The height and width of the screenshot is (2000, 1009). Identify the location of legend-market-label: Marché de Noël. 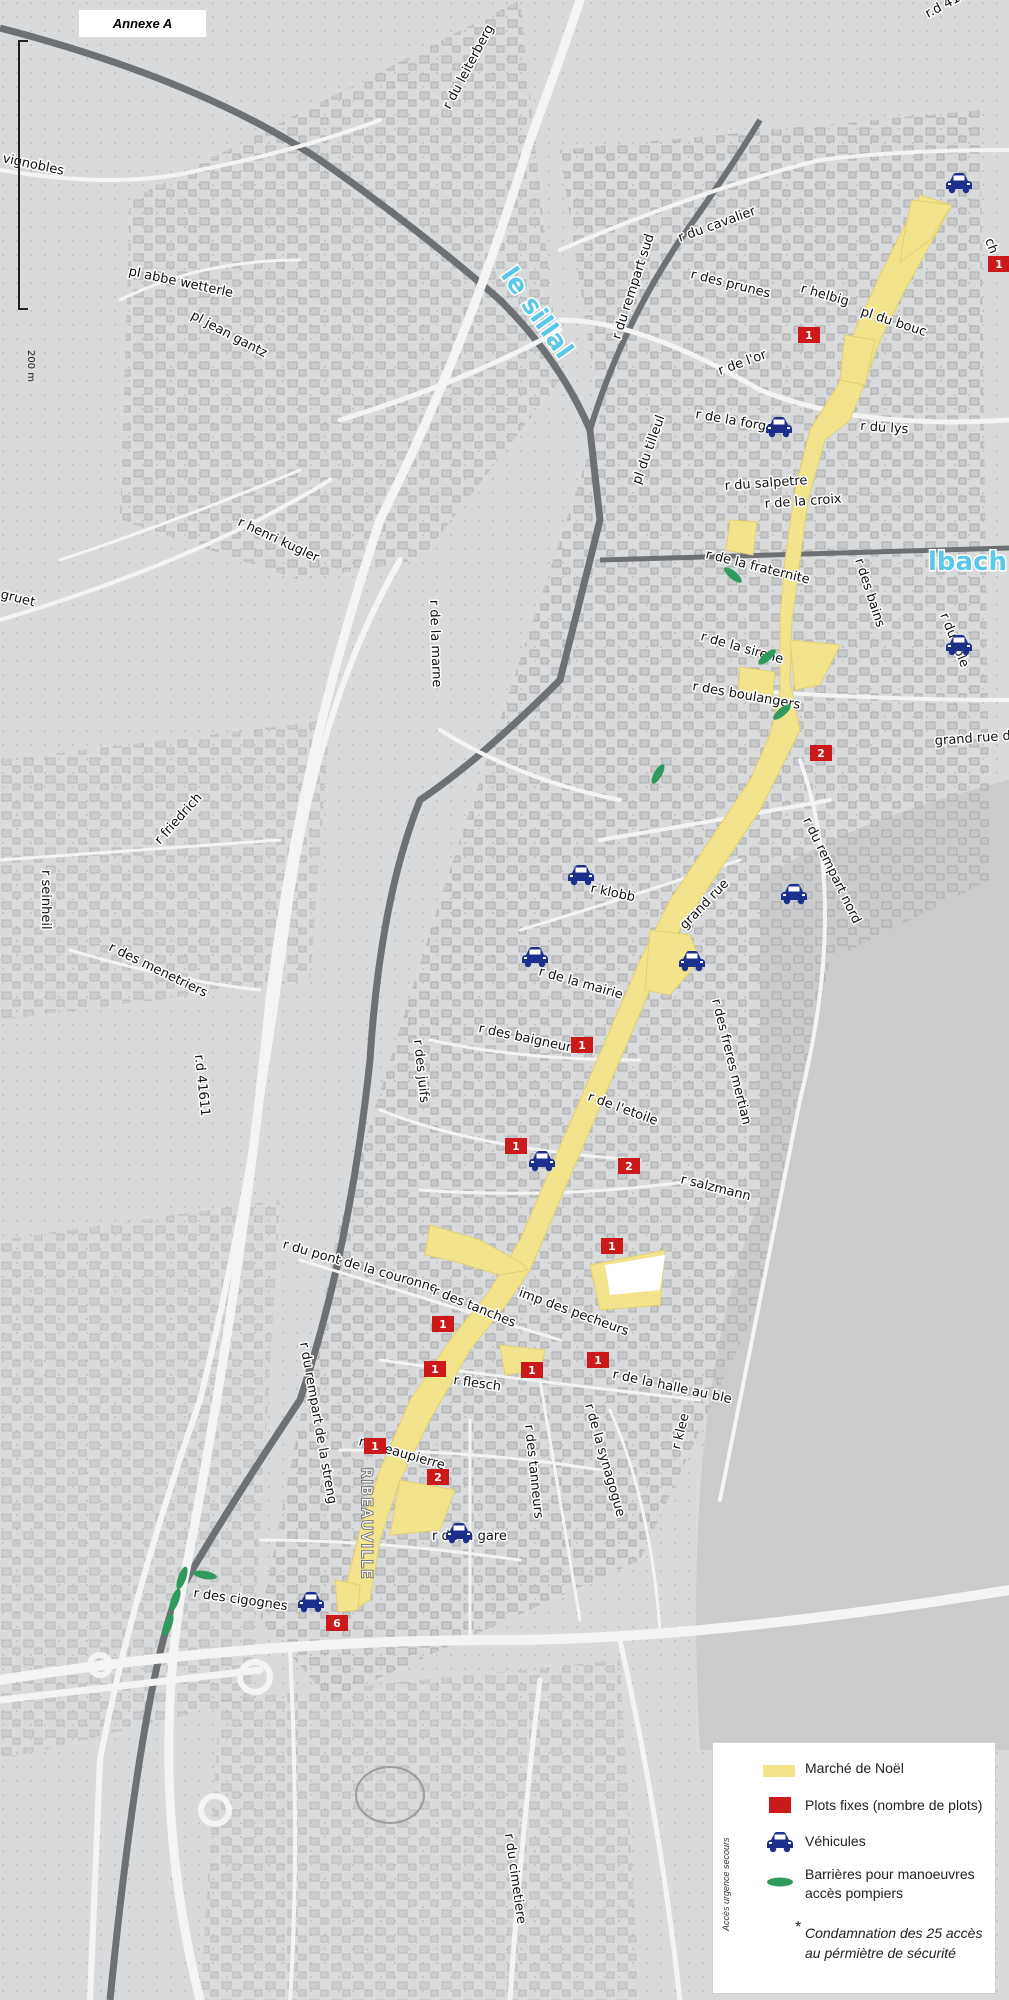
(854, 1768).